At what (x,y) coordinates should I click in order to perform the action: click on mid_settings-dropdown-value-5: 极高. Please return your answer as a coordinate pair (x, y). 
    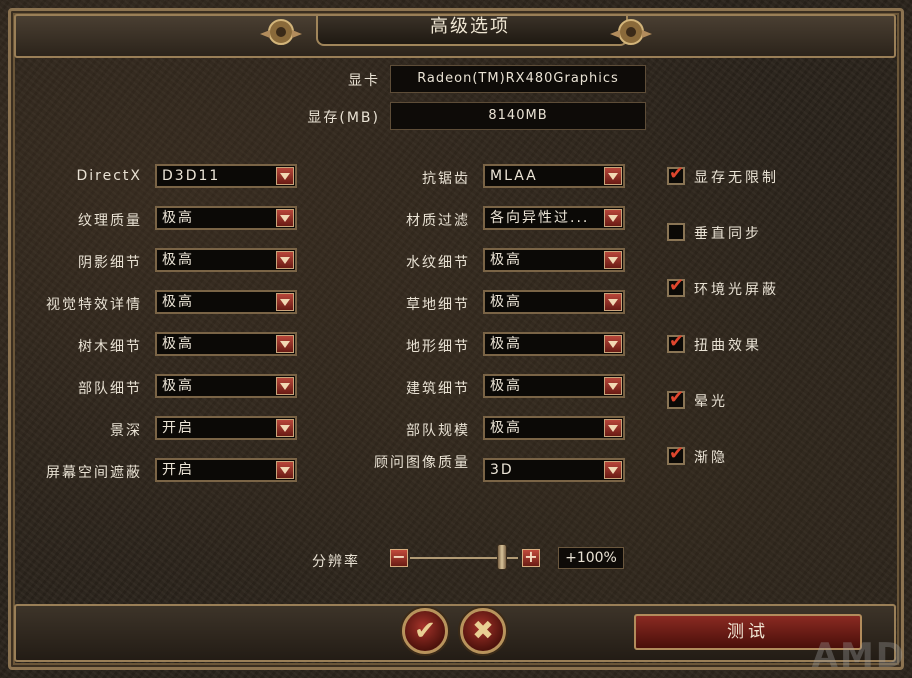
    Looking at the image, I should click on (506, 386).